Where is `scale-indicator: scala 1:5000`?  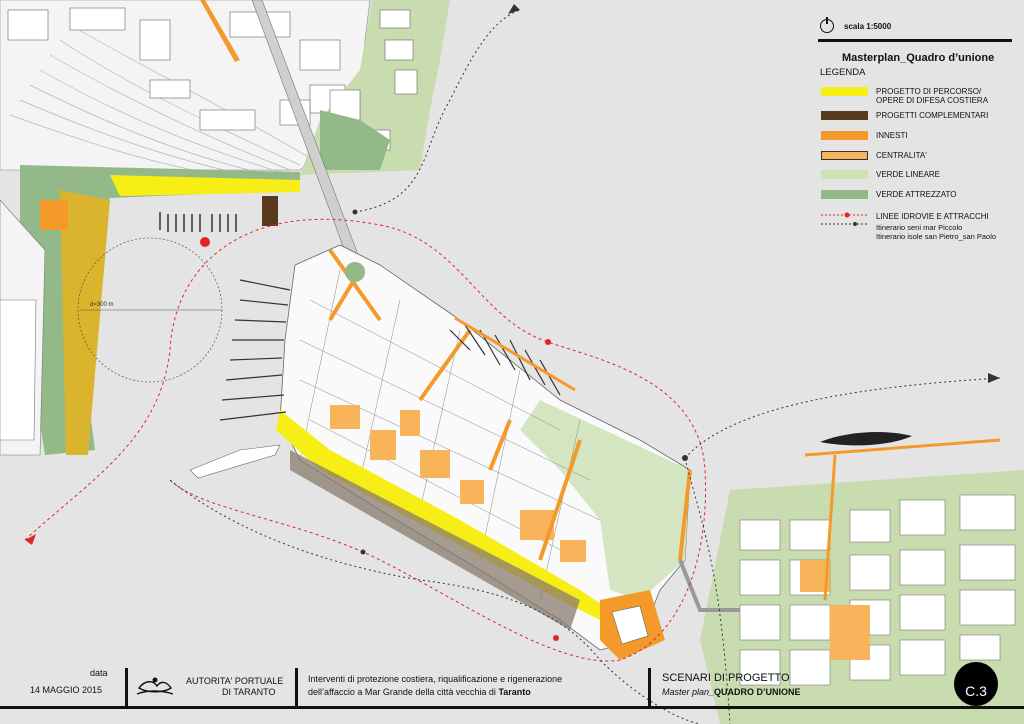 scale-indicator: scala 1:5000 is located at coordinates (918, 27).